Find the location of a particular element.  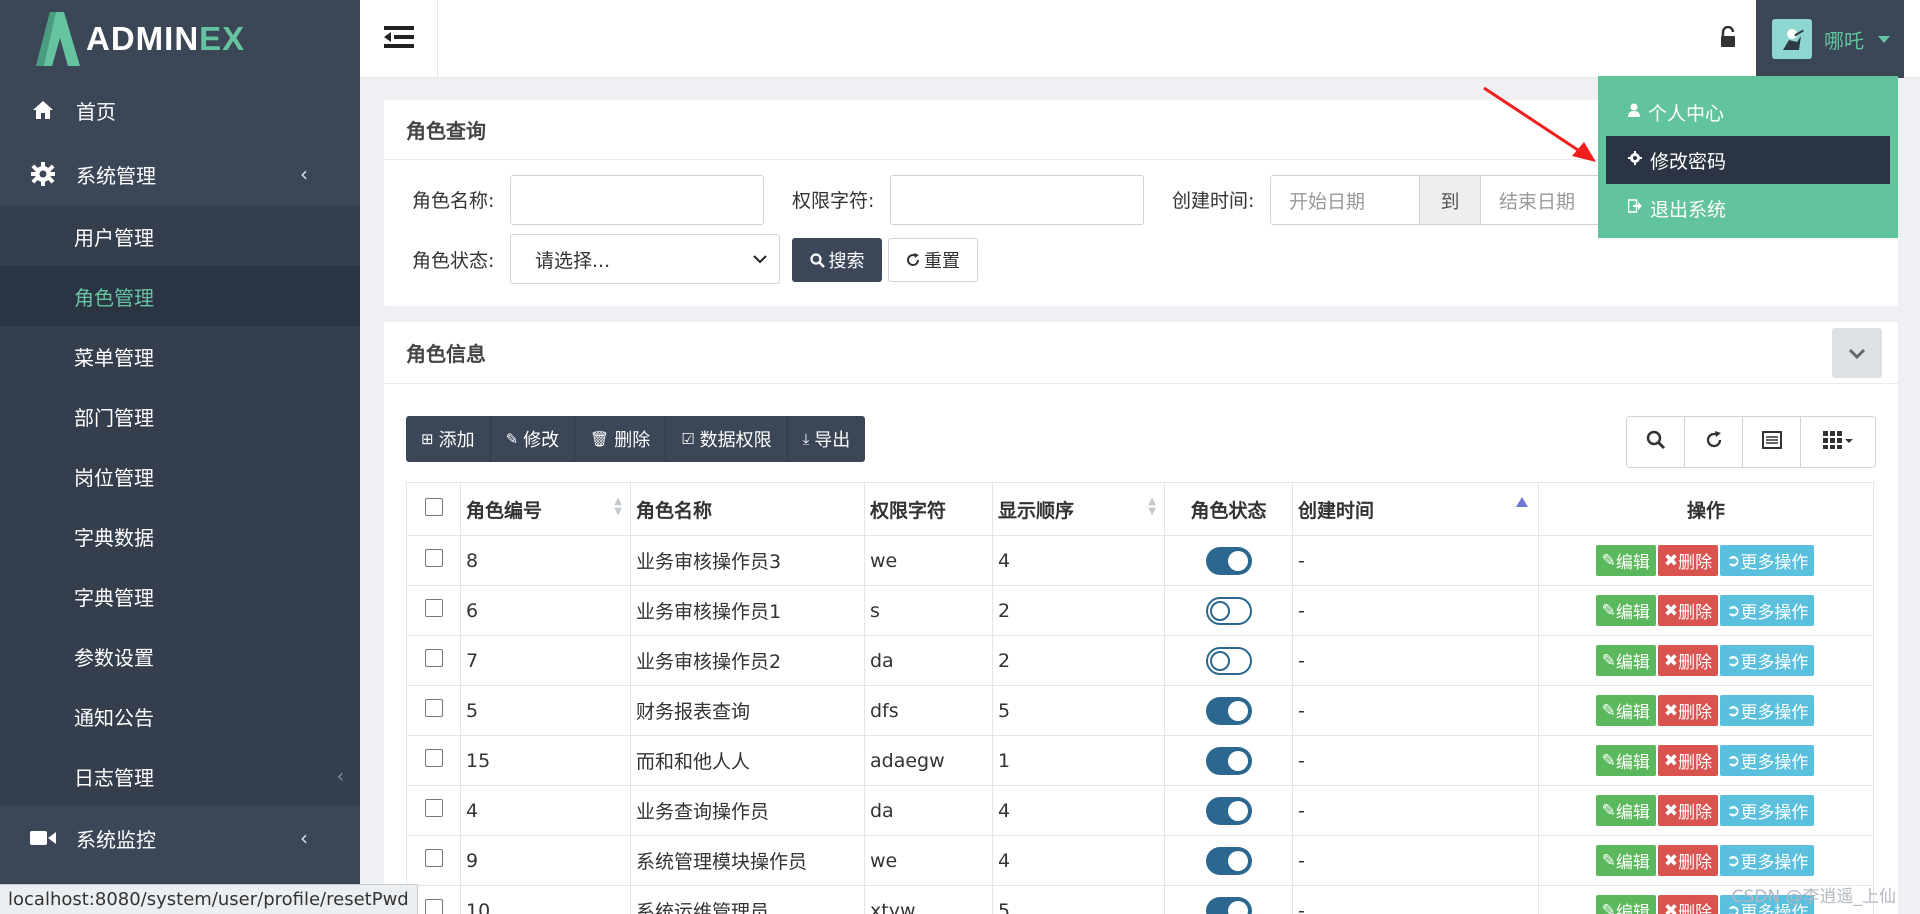

export-button: ⤓ 导出 is located at coordinates (827, 439).